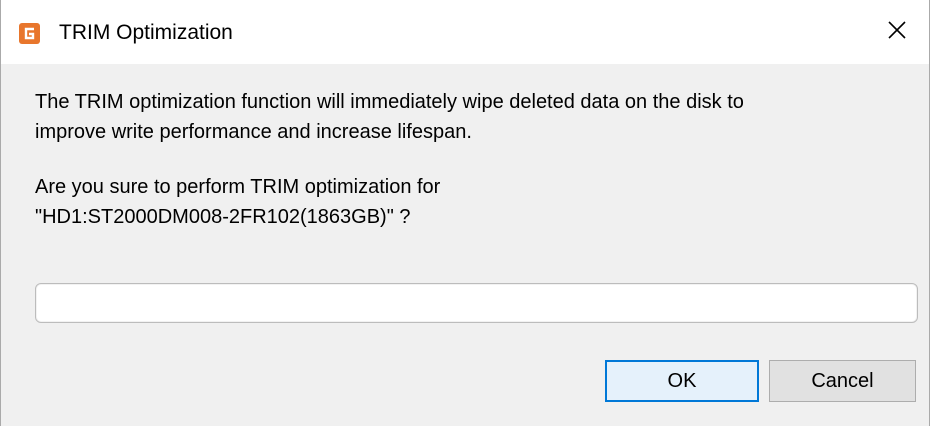 This screenshot has width=930, height=426. I want to click on close-icon, so click(897, 32).